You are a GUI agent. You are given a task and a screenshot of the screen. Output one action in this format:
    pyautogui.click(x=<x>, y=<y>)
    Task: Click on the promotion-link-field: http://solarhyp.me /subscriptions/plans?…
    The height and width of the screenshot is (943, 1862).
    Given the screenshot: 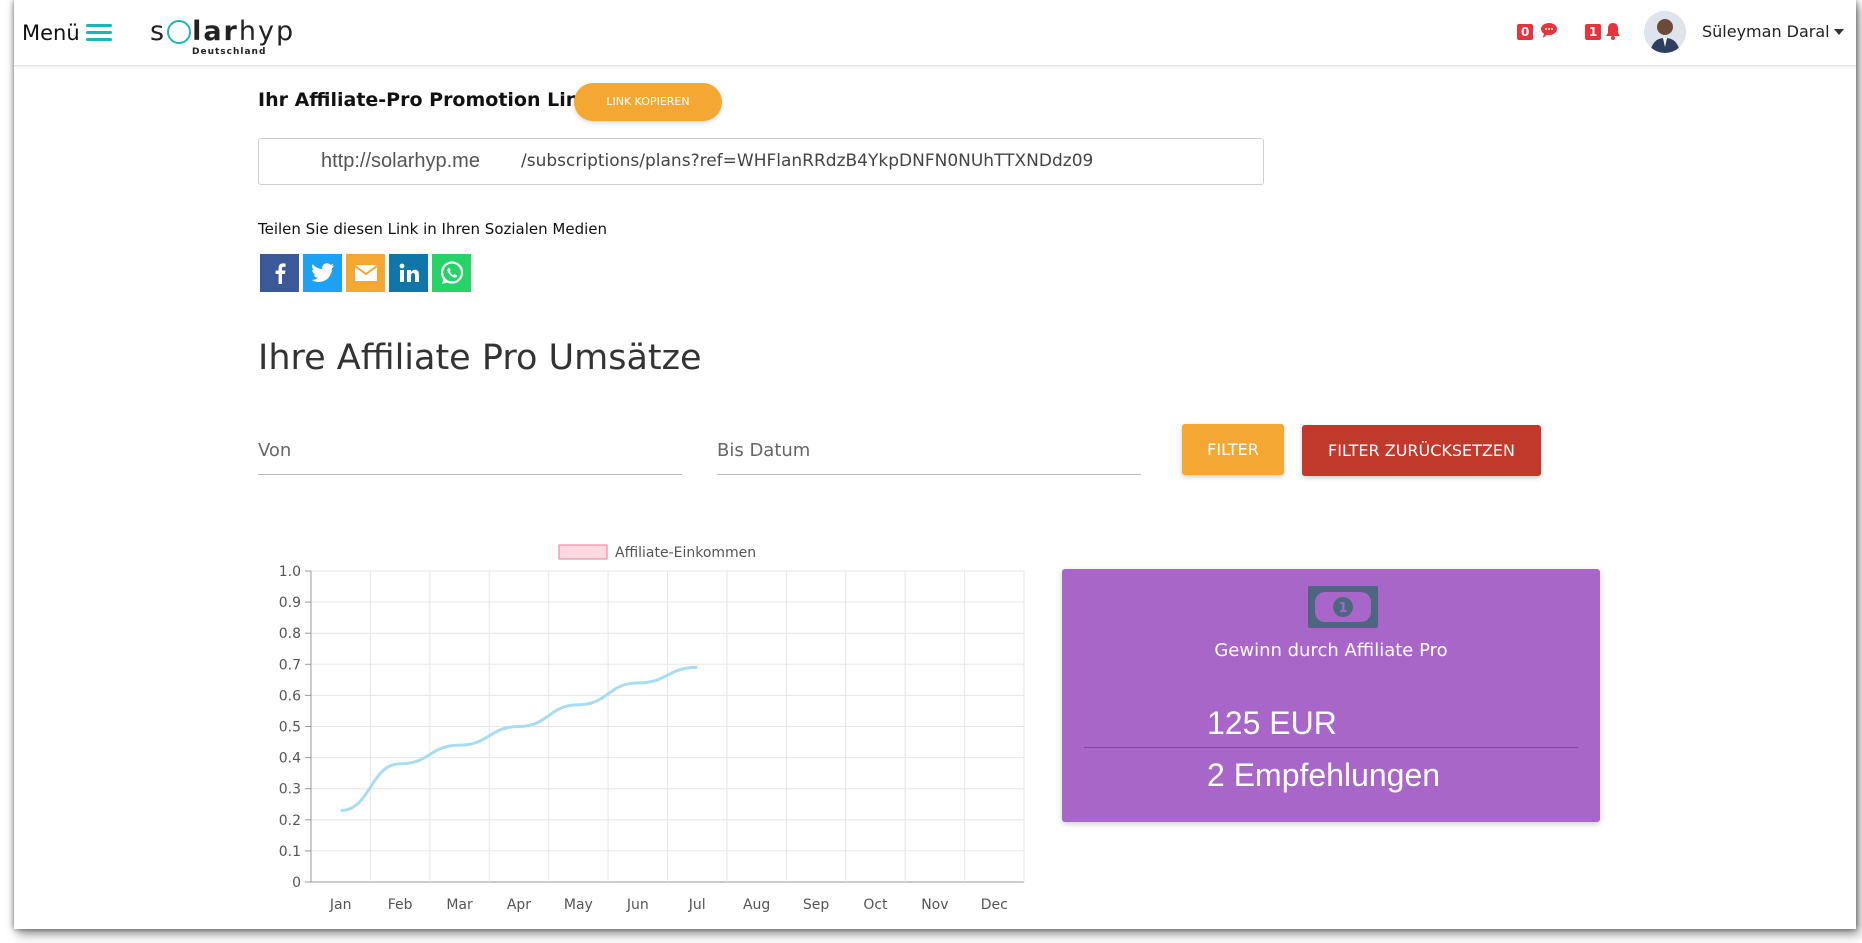 What is the action you would take?
    pyautogui.click(x=761, y=161)
    